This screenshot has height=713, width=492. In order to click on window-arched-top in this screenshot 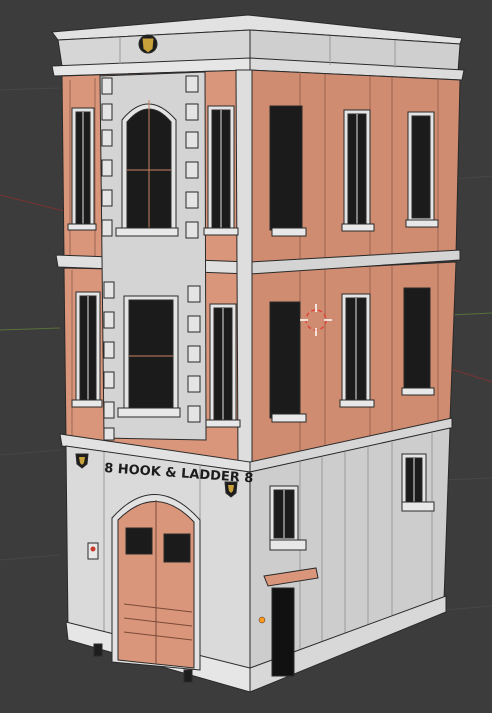, I will do `click(147, 168)`.